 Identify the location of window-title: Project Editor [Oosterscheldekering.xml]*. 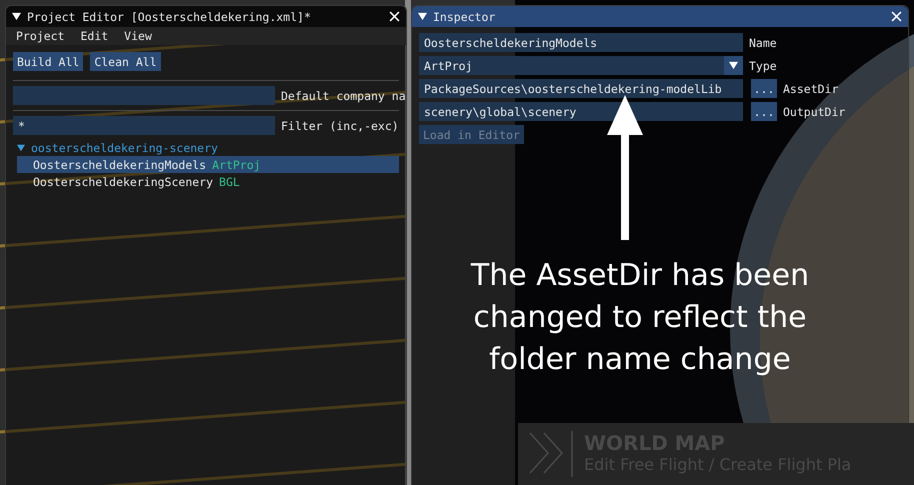
(169, 17).